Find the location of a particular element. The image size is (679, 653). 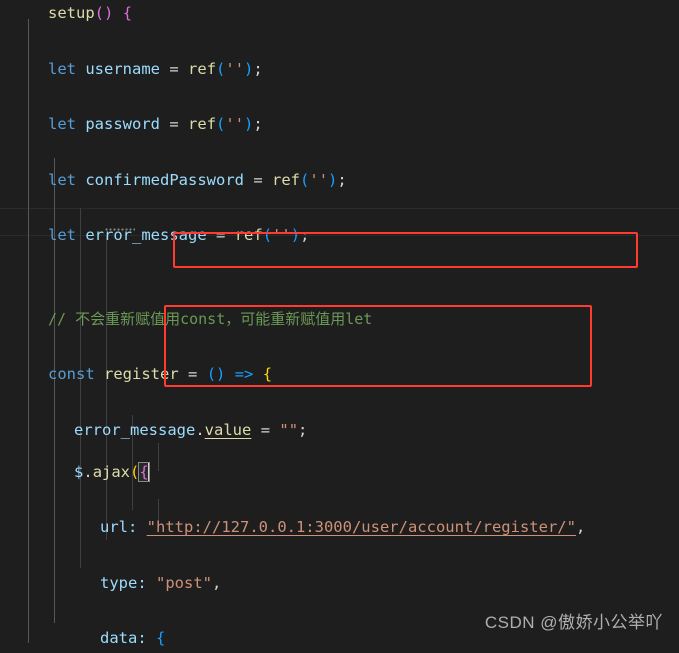

token-let-3: let is located at coordinates (62, 179).